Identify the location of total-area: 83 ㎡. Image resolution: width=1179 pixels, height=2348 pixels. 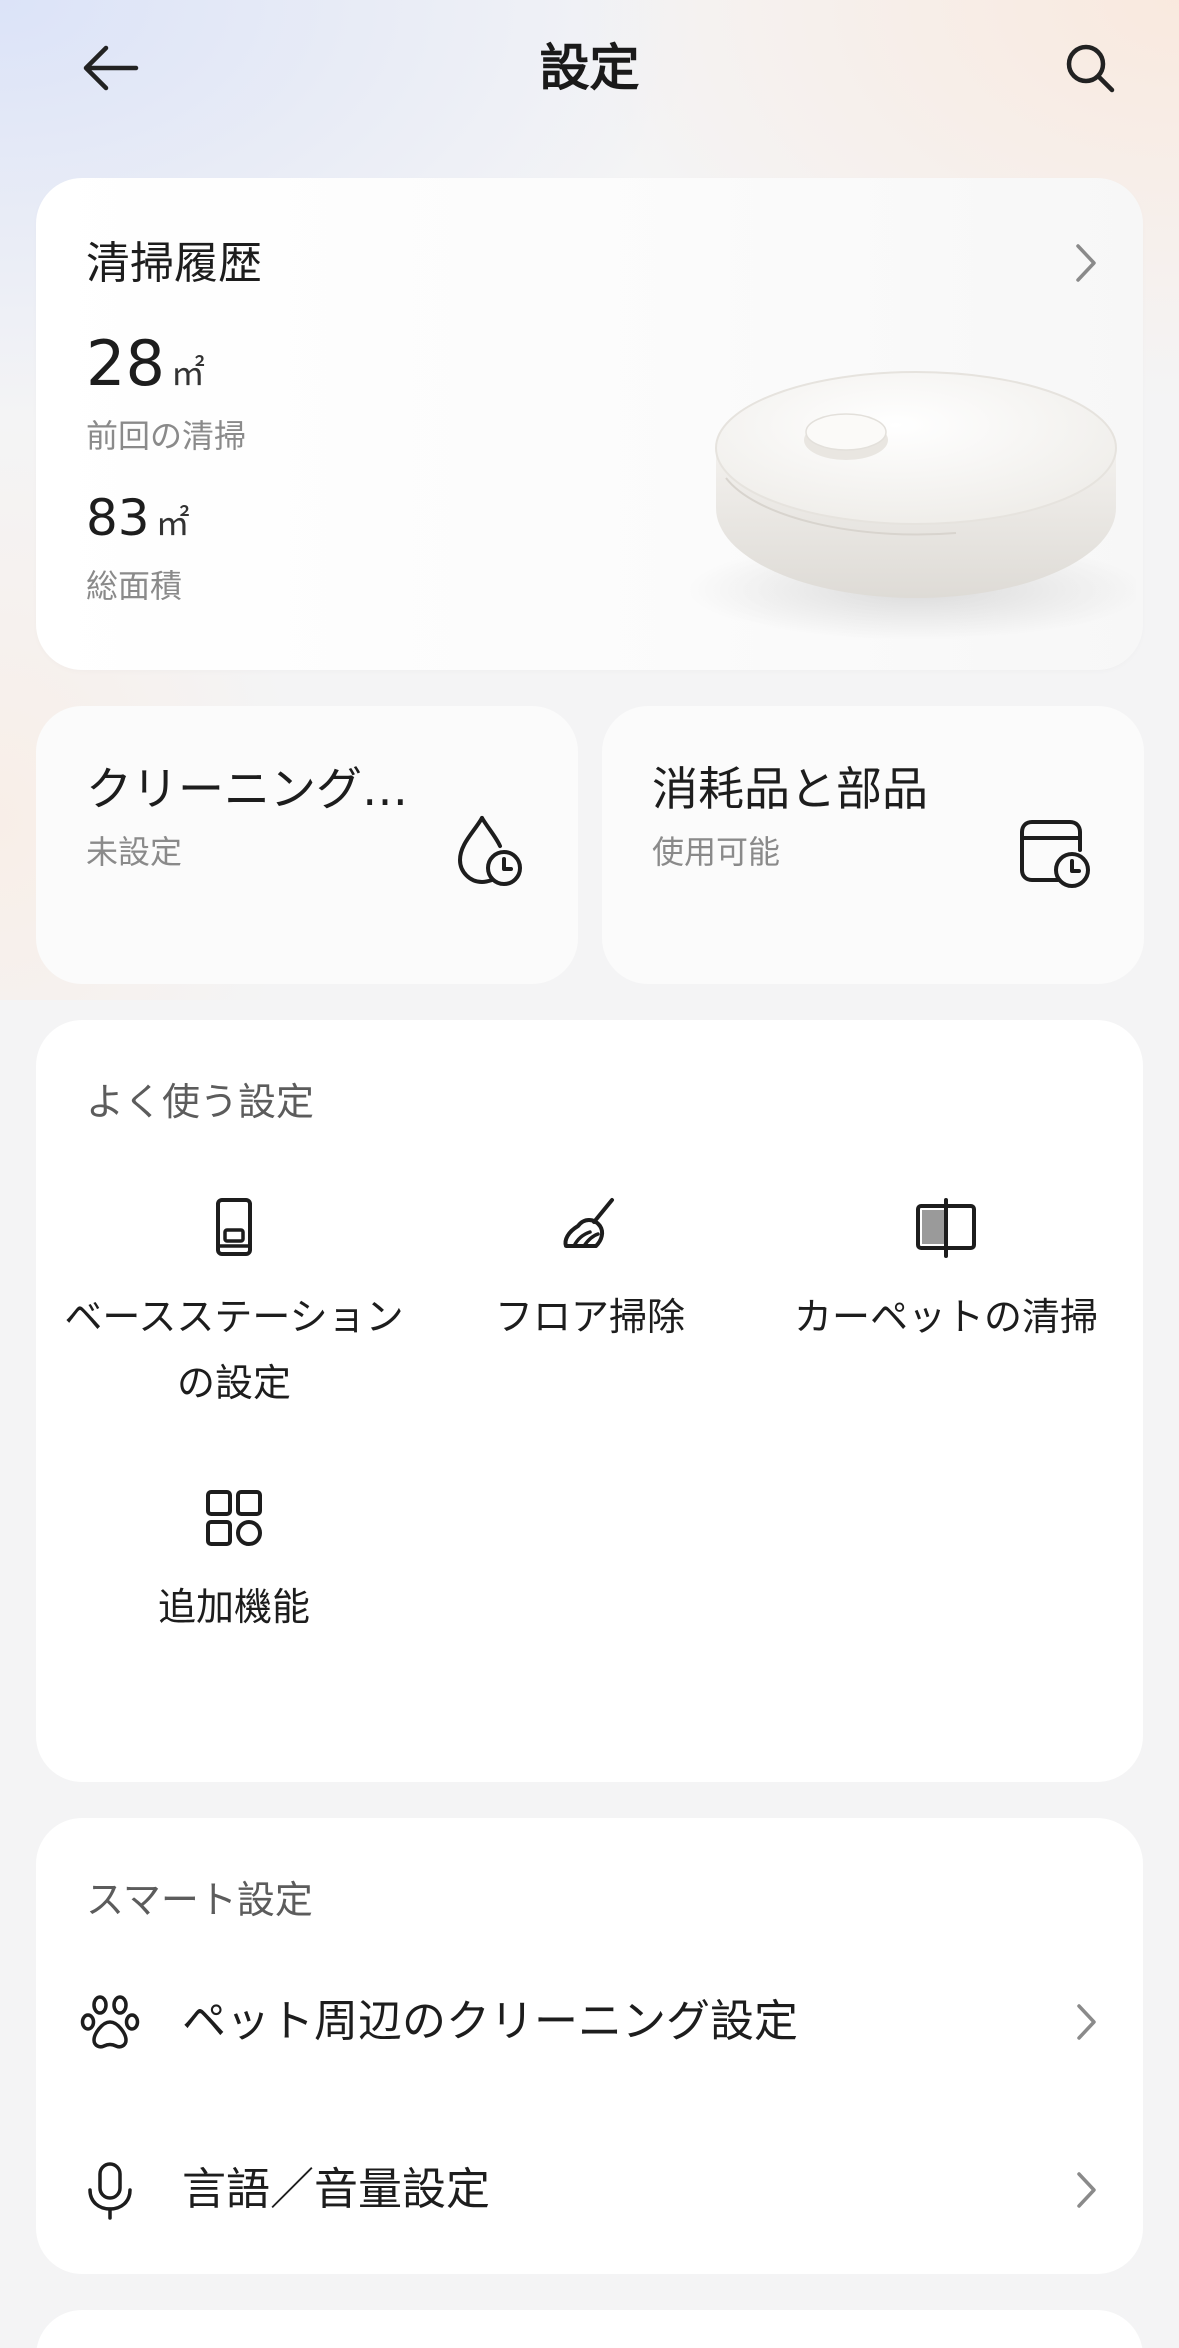
(138, 521).